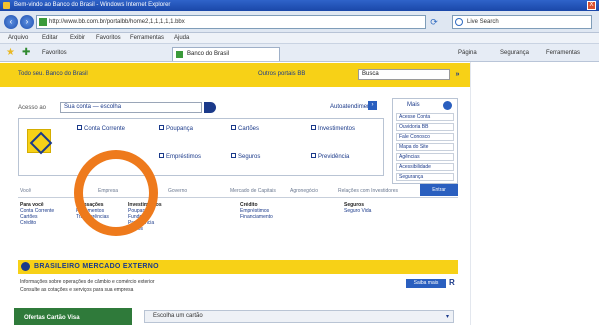  I want to click on menu-tools: Ferramentas, so click(147, 38).